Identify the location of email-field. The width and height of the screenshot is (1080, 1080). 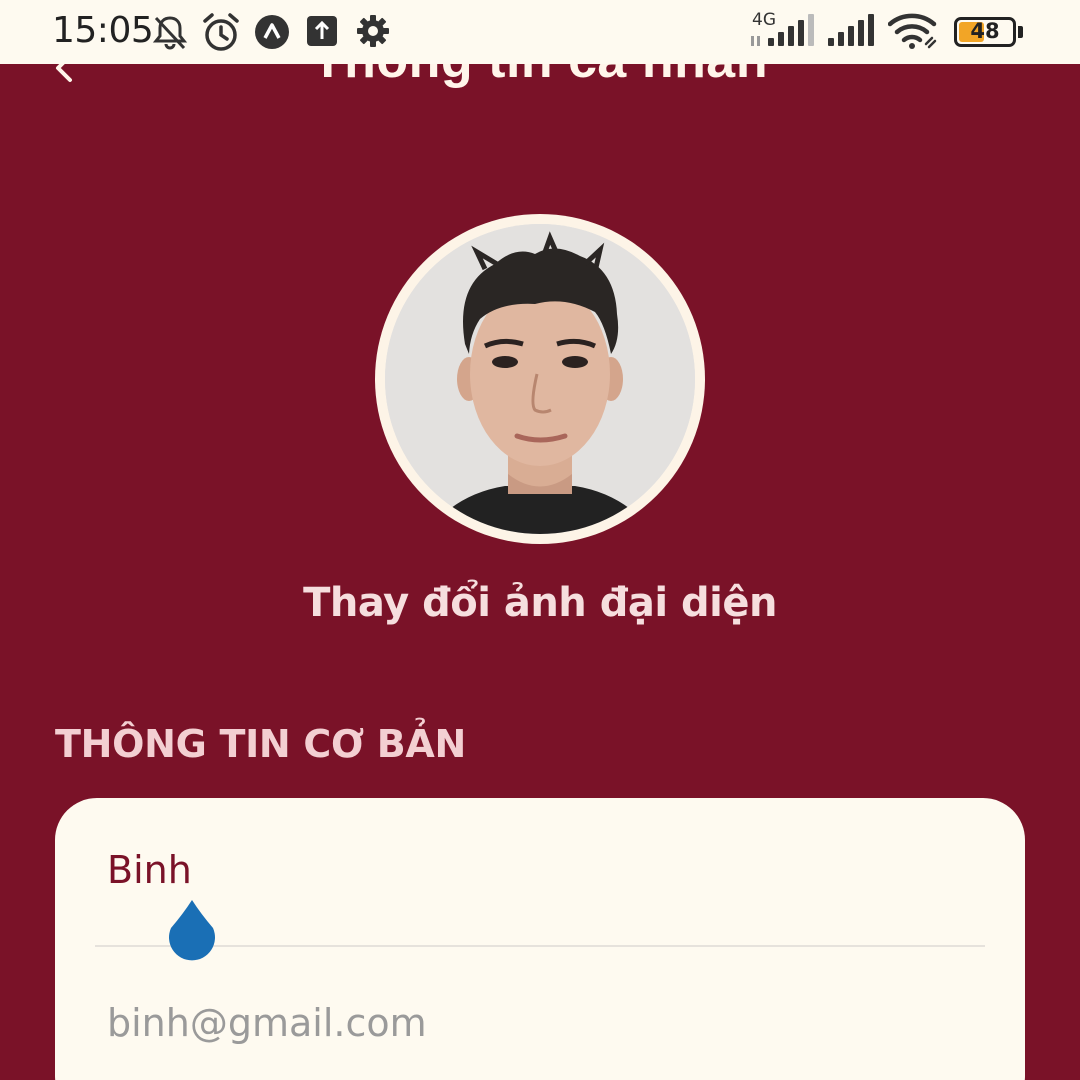
(547, 1023).